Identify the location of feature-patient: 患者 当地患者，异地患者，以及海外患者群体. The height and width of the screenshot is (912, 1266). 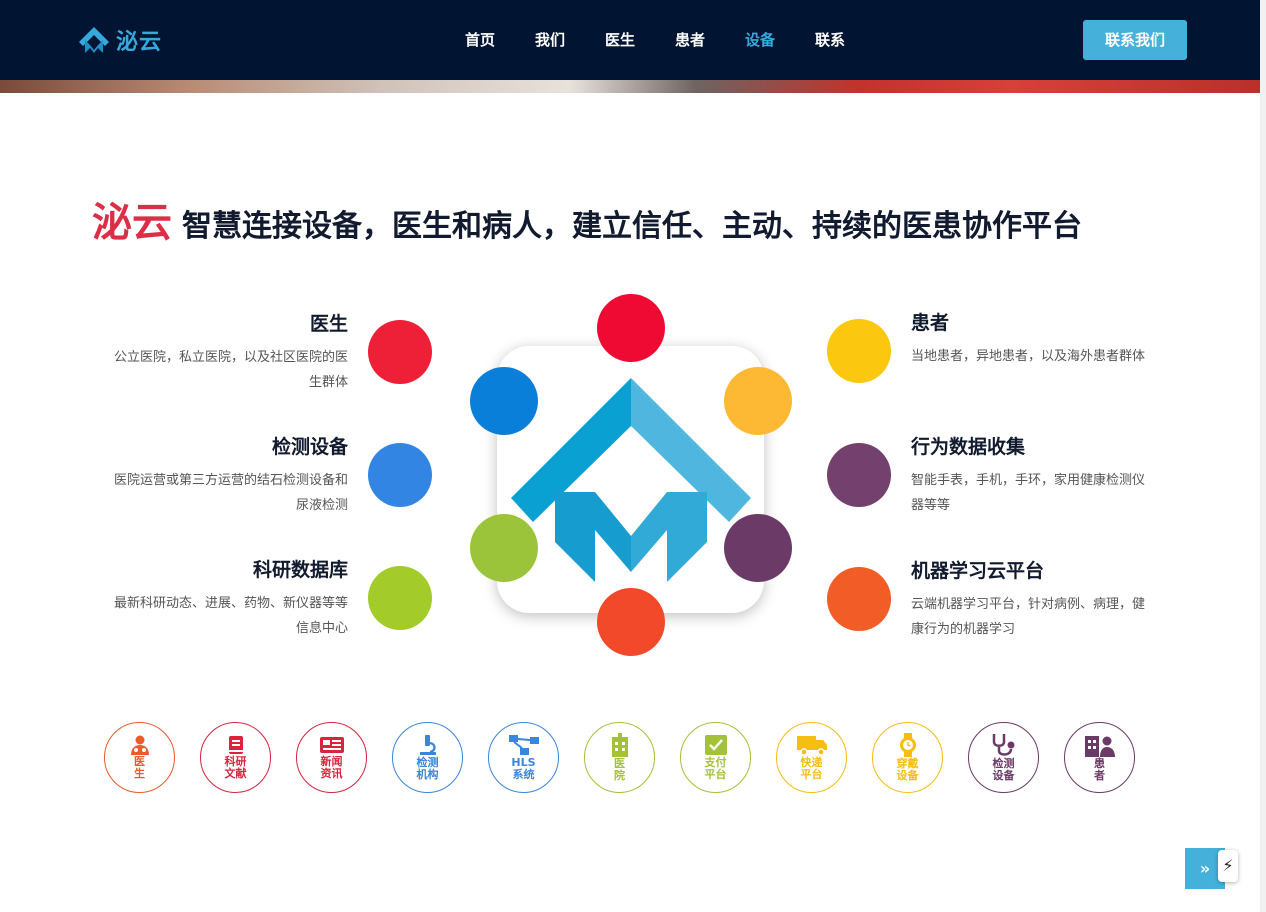
(1031, 339).